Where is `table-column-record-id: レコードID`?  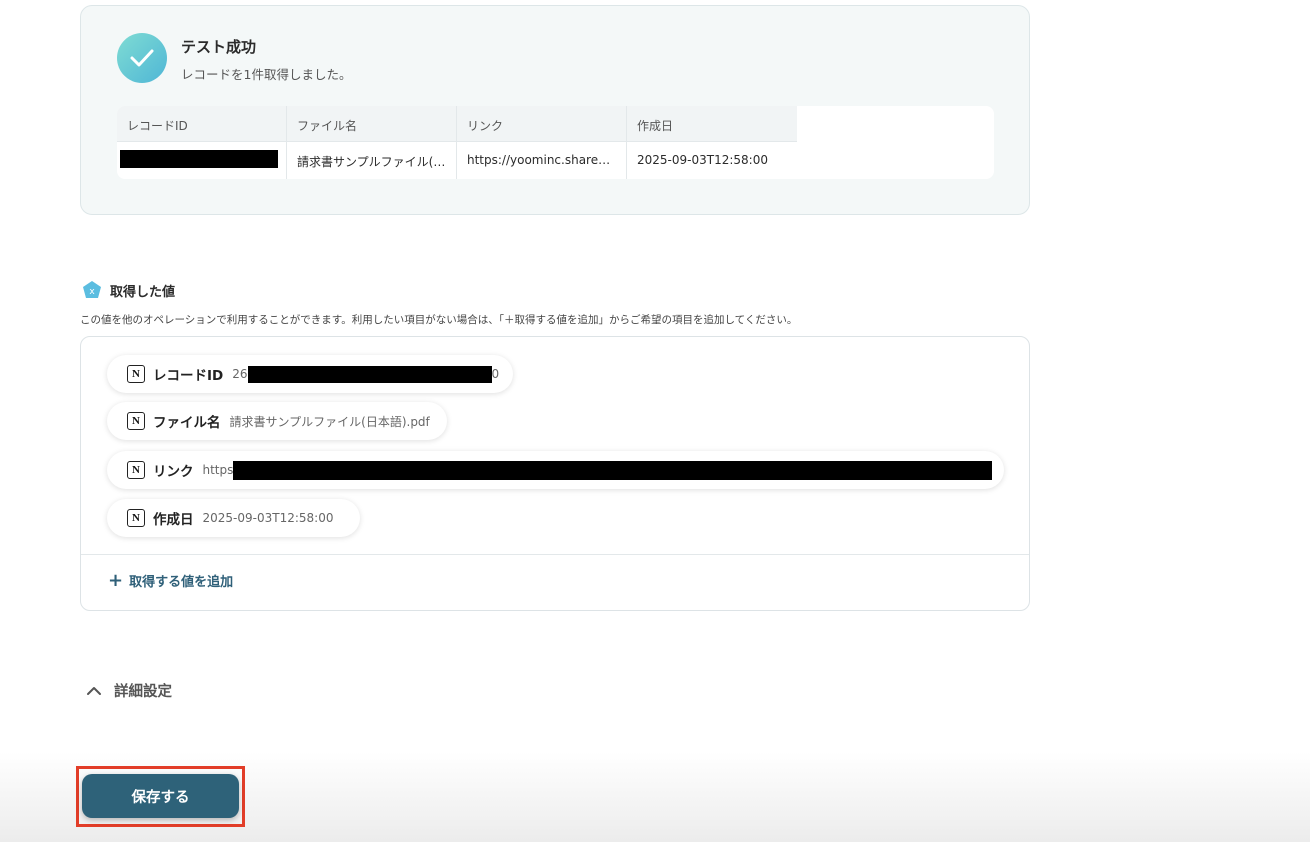
table-column-record-id: レコードID is located at coordinates (202, 142).